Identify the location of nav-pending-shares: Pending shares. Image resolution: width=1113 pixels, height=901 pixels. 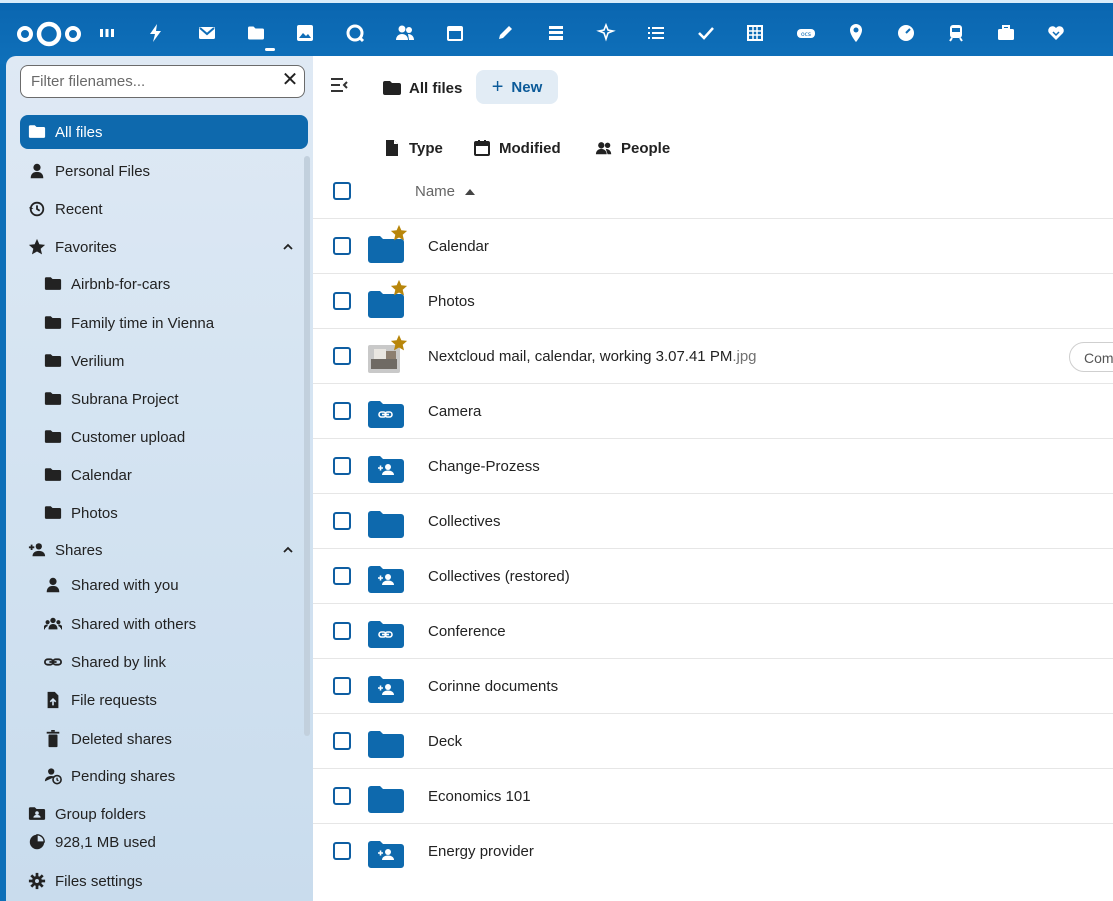
(164, 776).